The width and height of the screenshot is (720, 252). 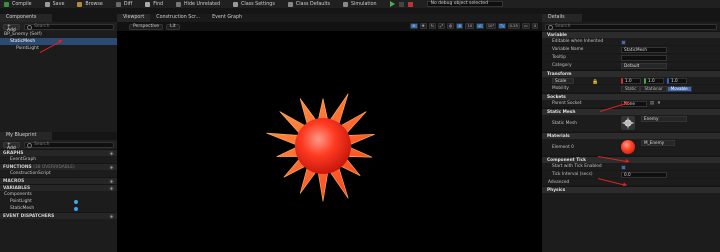 What do you see at coordinates (460, 26) in the screenshot?
I see `grid-snap-icon: #` at bounding box center [460, 26].